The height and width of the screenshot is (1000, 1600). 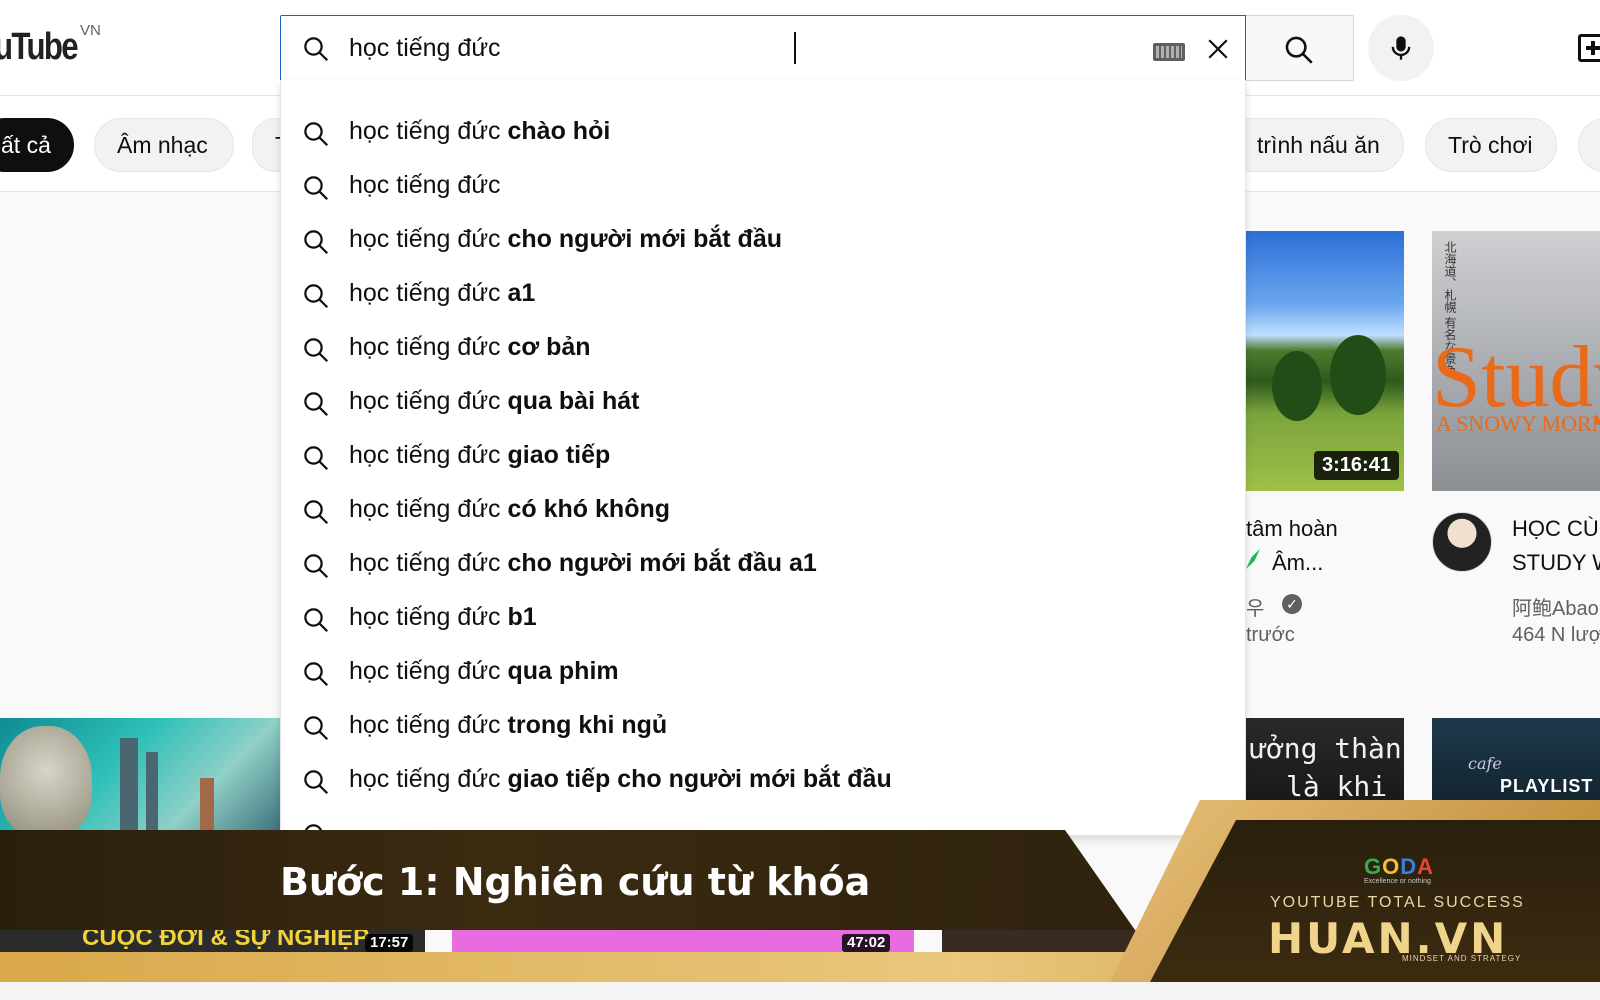 I want to click on suggestion-item: học tiếng đức cơ bản, so click(x=763, y=350).